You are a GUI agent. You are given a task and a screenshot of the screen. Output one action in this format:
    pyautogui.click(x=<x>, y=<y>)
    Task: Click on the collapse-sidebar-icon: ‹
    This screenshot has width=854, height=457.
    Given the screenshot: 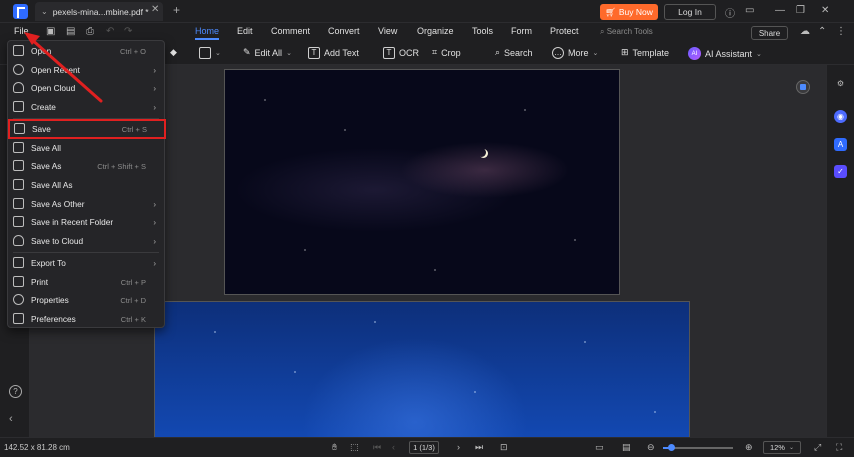 What is the action you would take?
    pyautogui.click(x=11, y=419)
    